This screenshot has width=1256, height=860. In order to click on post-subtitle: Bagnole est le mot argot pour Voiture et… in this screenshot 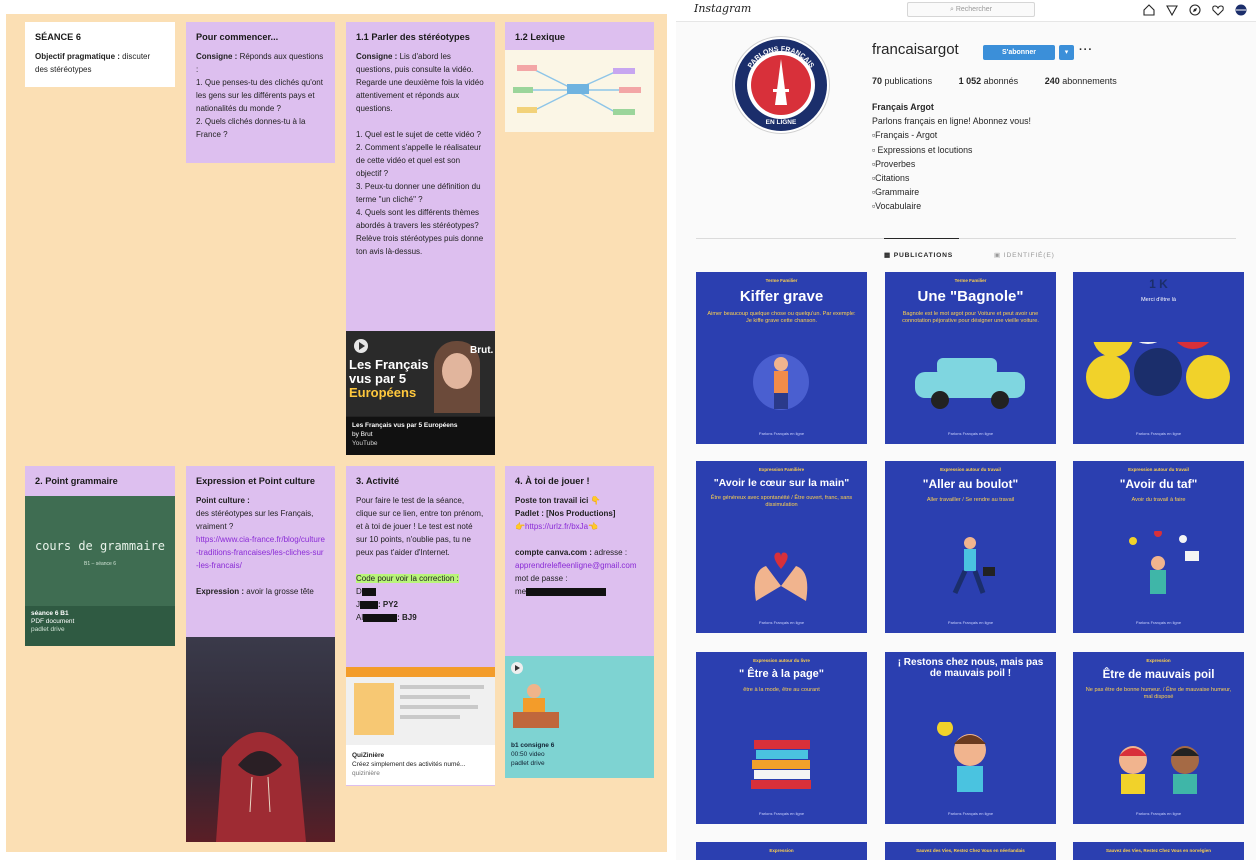, I will do `click(970, 317)`.